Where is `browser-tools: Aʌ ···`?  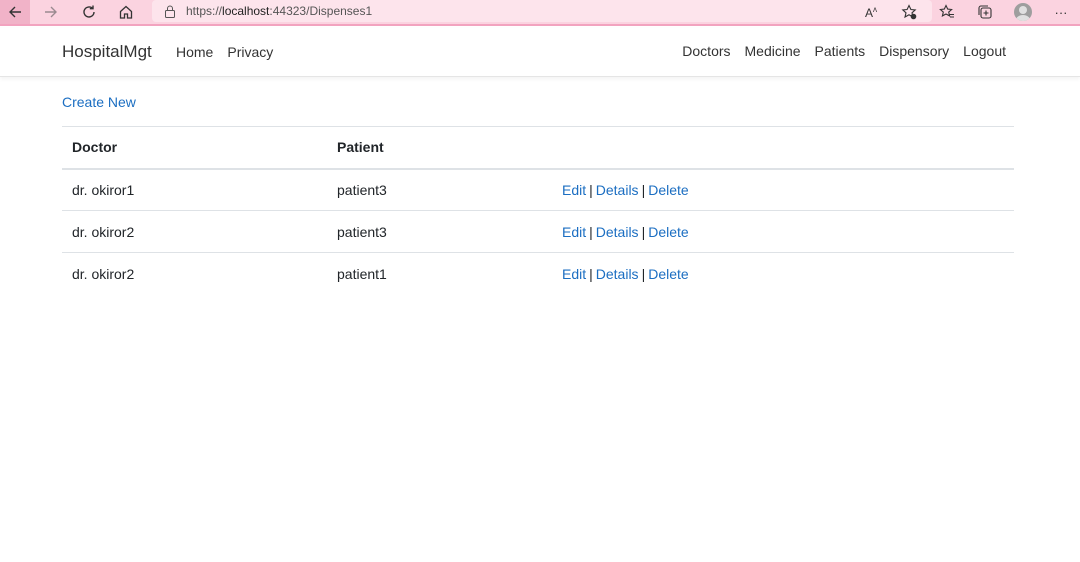
browser-tools: Aʌ ··· is located at coordinates (966, 12).